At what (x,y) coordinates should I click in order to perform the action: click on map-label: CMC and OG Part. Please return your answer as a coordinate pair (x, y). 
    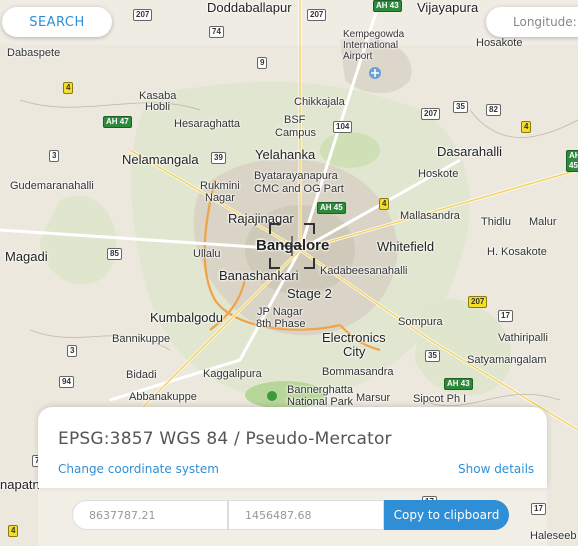
    Looking at the image, I should click on (299, 189).